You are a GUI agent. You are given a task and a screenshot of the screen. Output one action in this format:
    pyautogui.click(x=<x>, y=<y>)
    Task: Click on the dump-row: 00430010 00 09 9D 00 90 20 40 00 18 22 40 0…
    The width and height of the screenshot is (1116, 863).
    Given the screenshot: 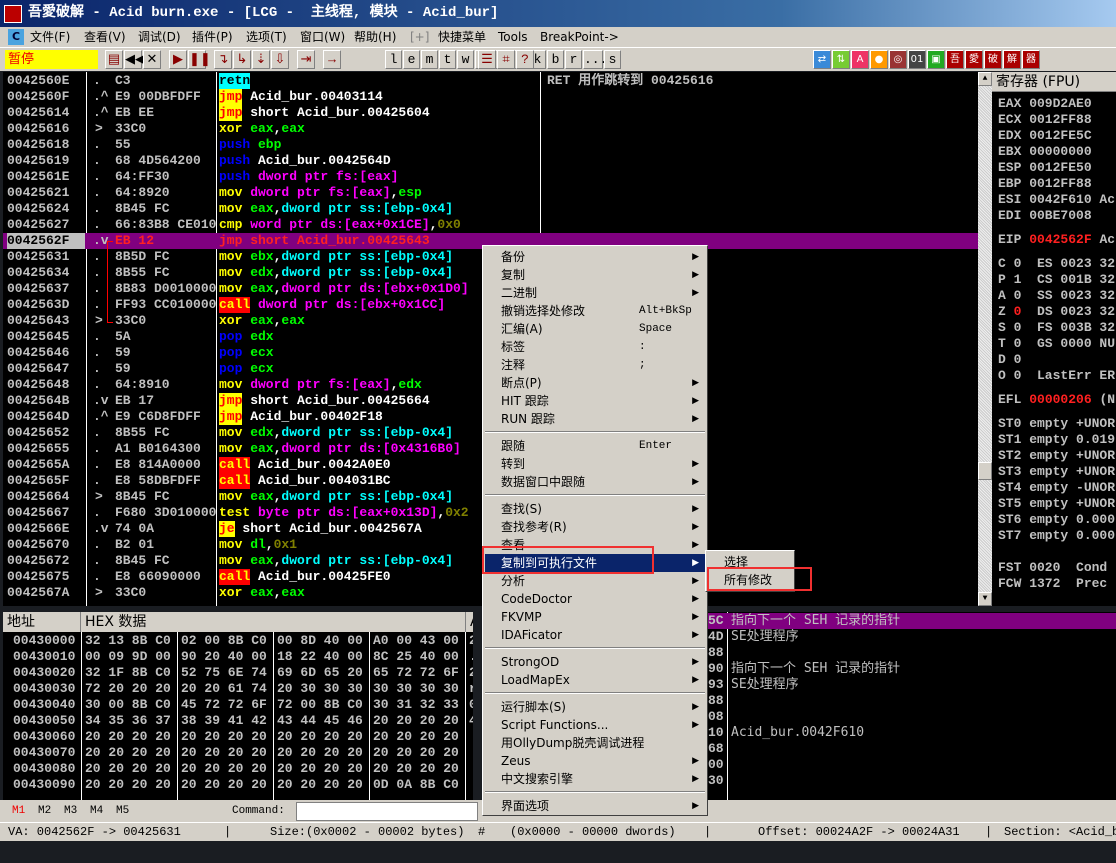 What is the action you would take?
    pyautogui.click(x=238, y=657)
    